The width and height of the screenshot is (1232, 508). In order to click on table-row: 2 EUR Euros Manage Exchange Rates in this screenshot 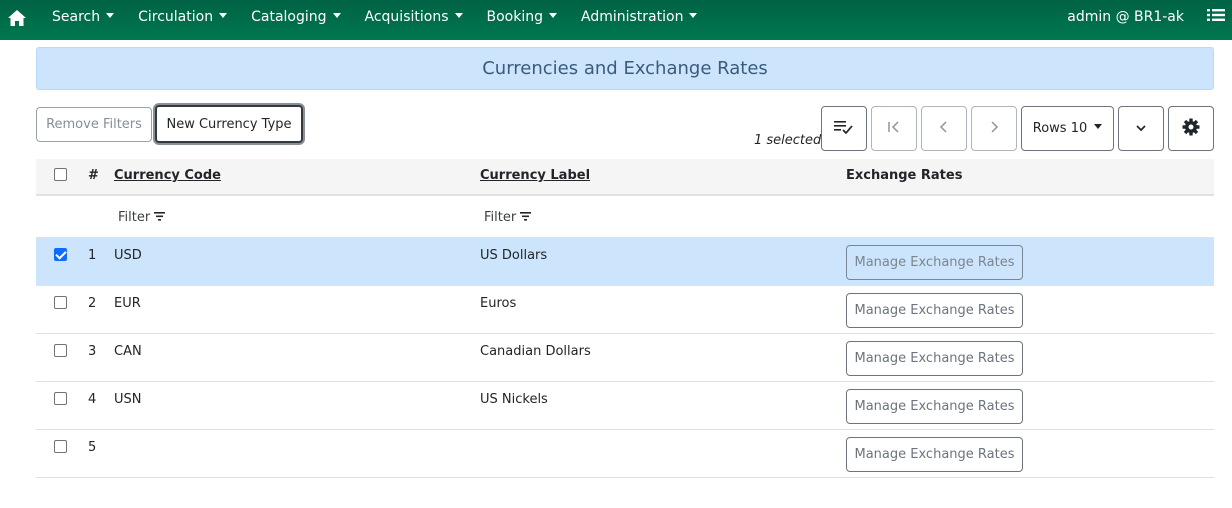, I will do `click(625, 309)`.